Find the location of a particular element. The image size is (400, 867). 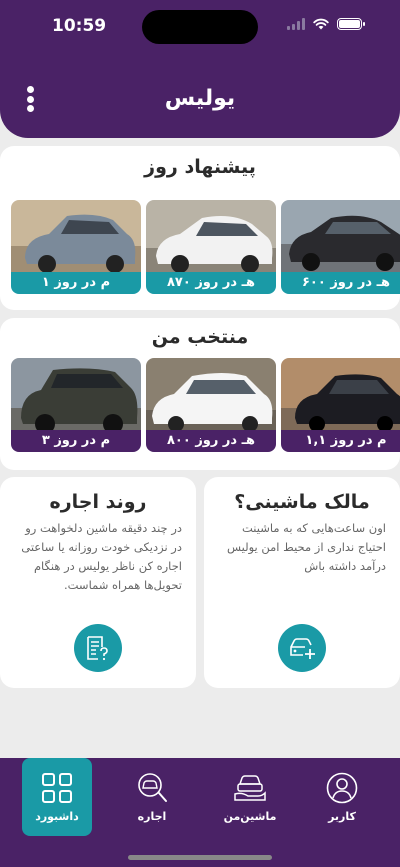

featured-title: منتخب من is located at coordinates (200, 337).